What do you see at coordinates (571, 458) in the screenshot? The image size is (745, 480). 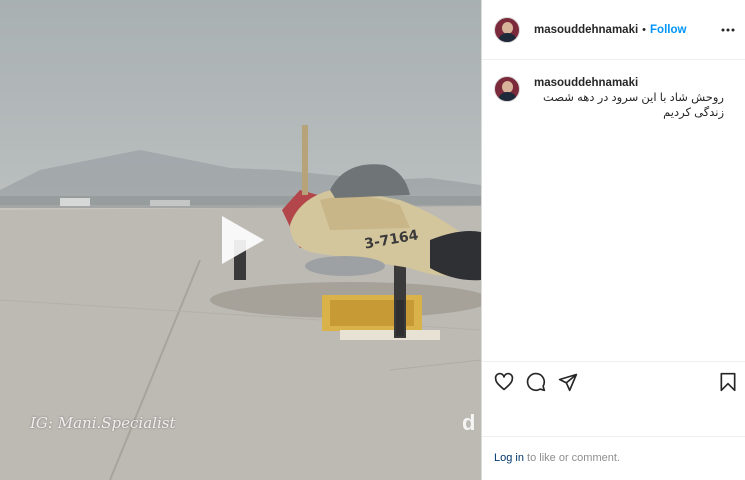 I see `login-prompt-text: to like or comment.` at bounding box center [571, 458].